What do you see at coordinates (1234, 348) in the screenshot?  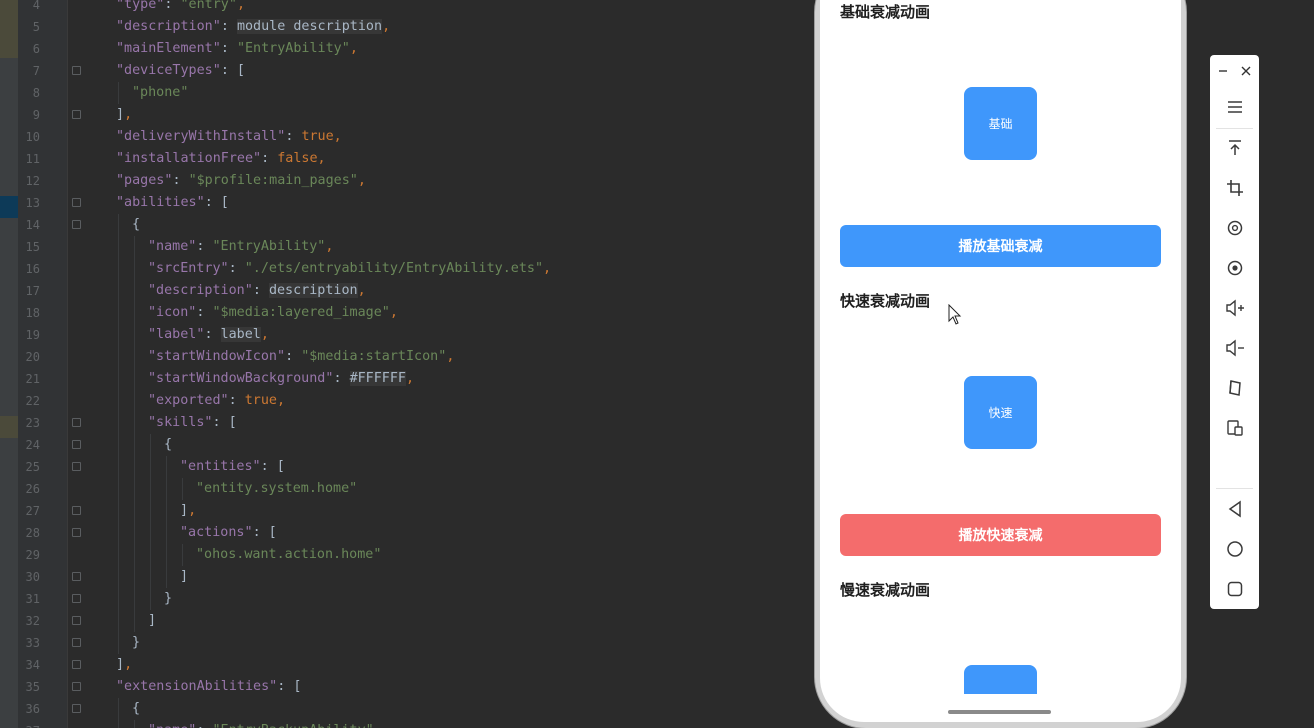 I see `volume-down-icon` at bounding box center [1234, 348].